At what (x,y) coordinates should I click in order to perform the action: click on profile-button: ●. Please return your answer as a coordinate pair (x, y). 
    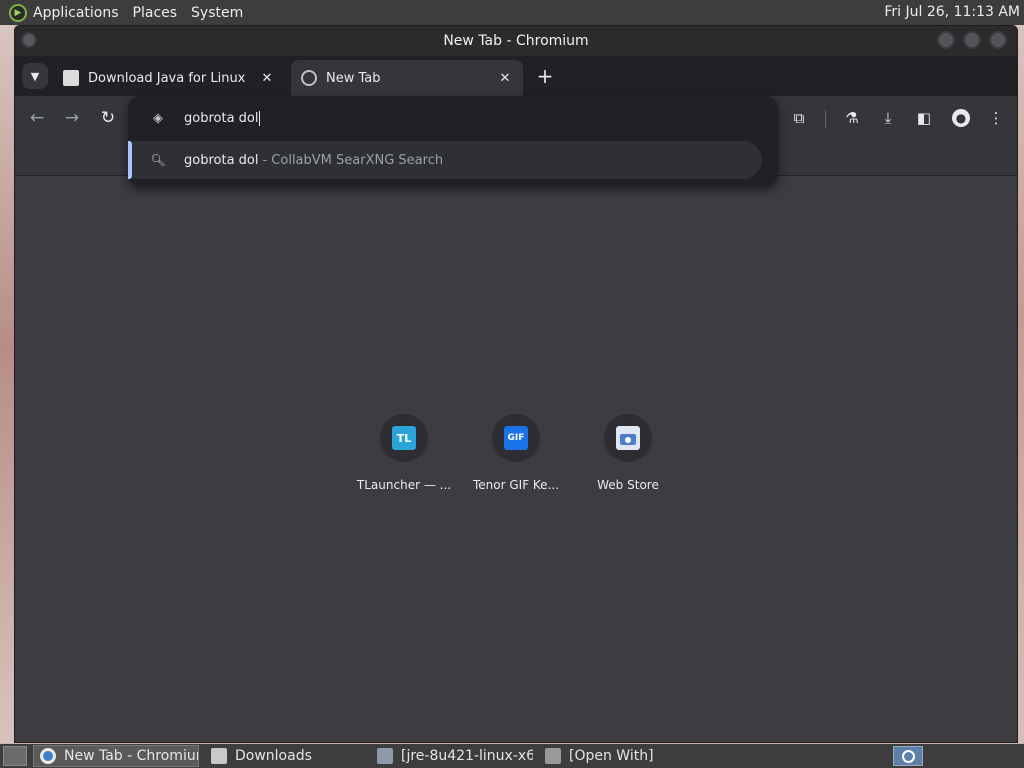
    Looking at the image, I should click on (961, 118).